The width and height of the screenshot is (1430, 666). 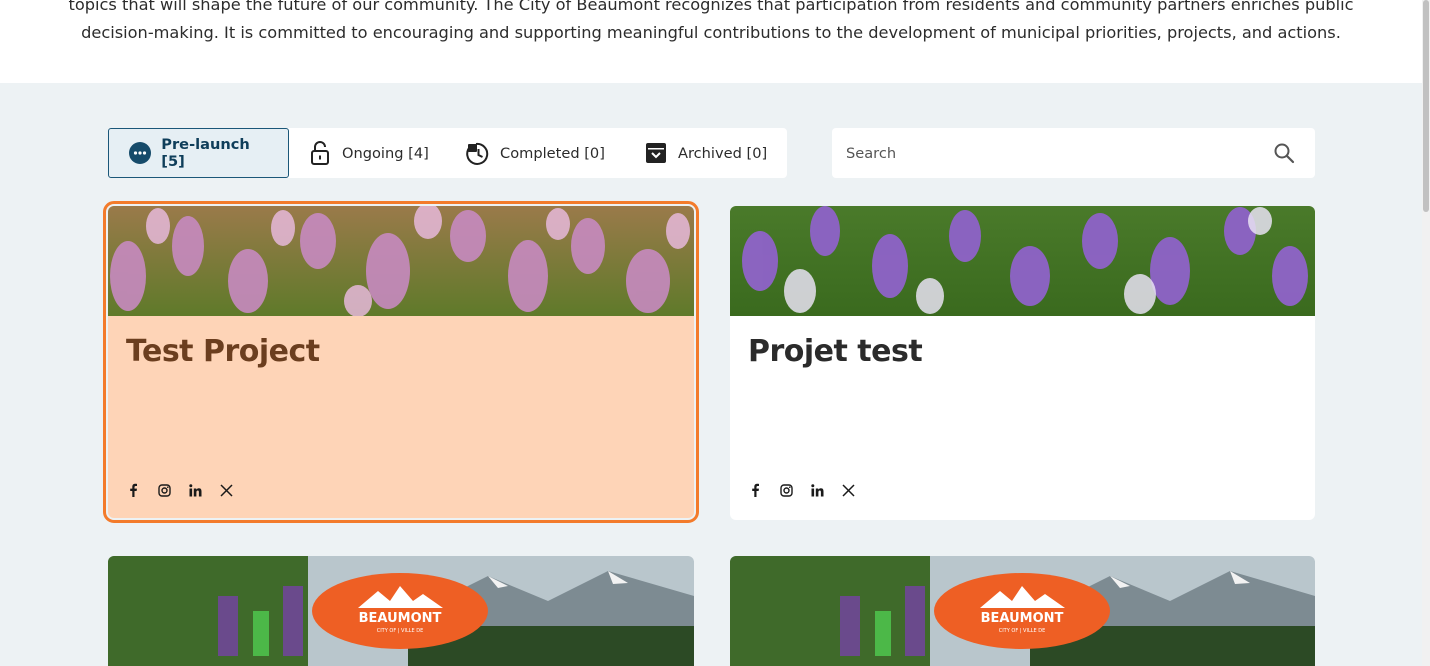 I want to click on search-input, so click(x=1047, y=153).